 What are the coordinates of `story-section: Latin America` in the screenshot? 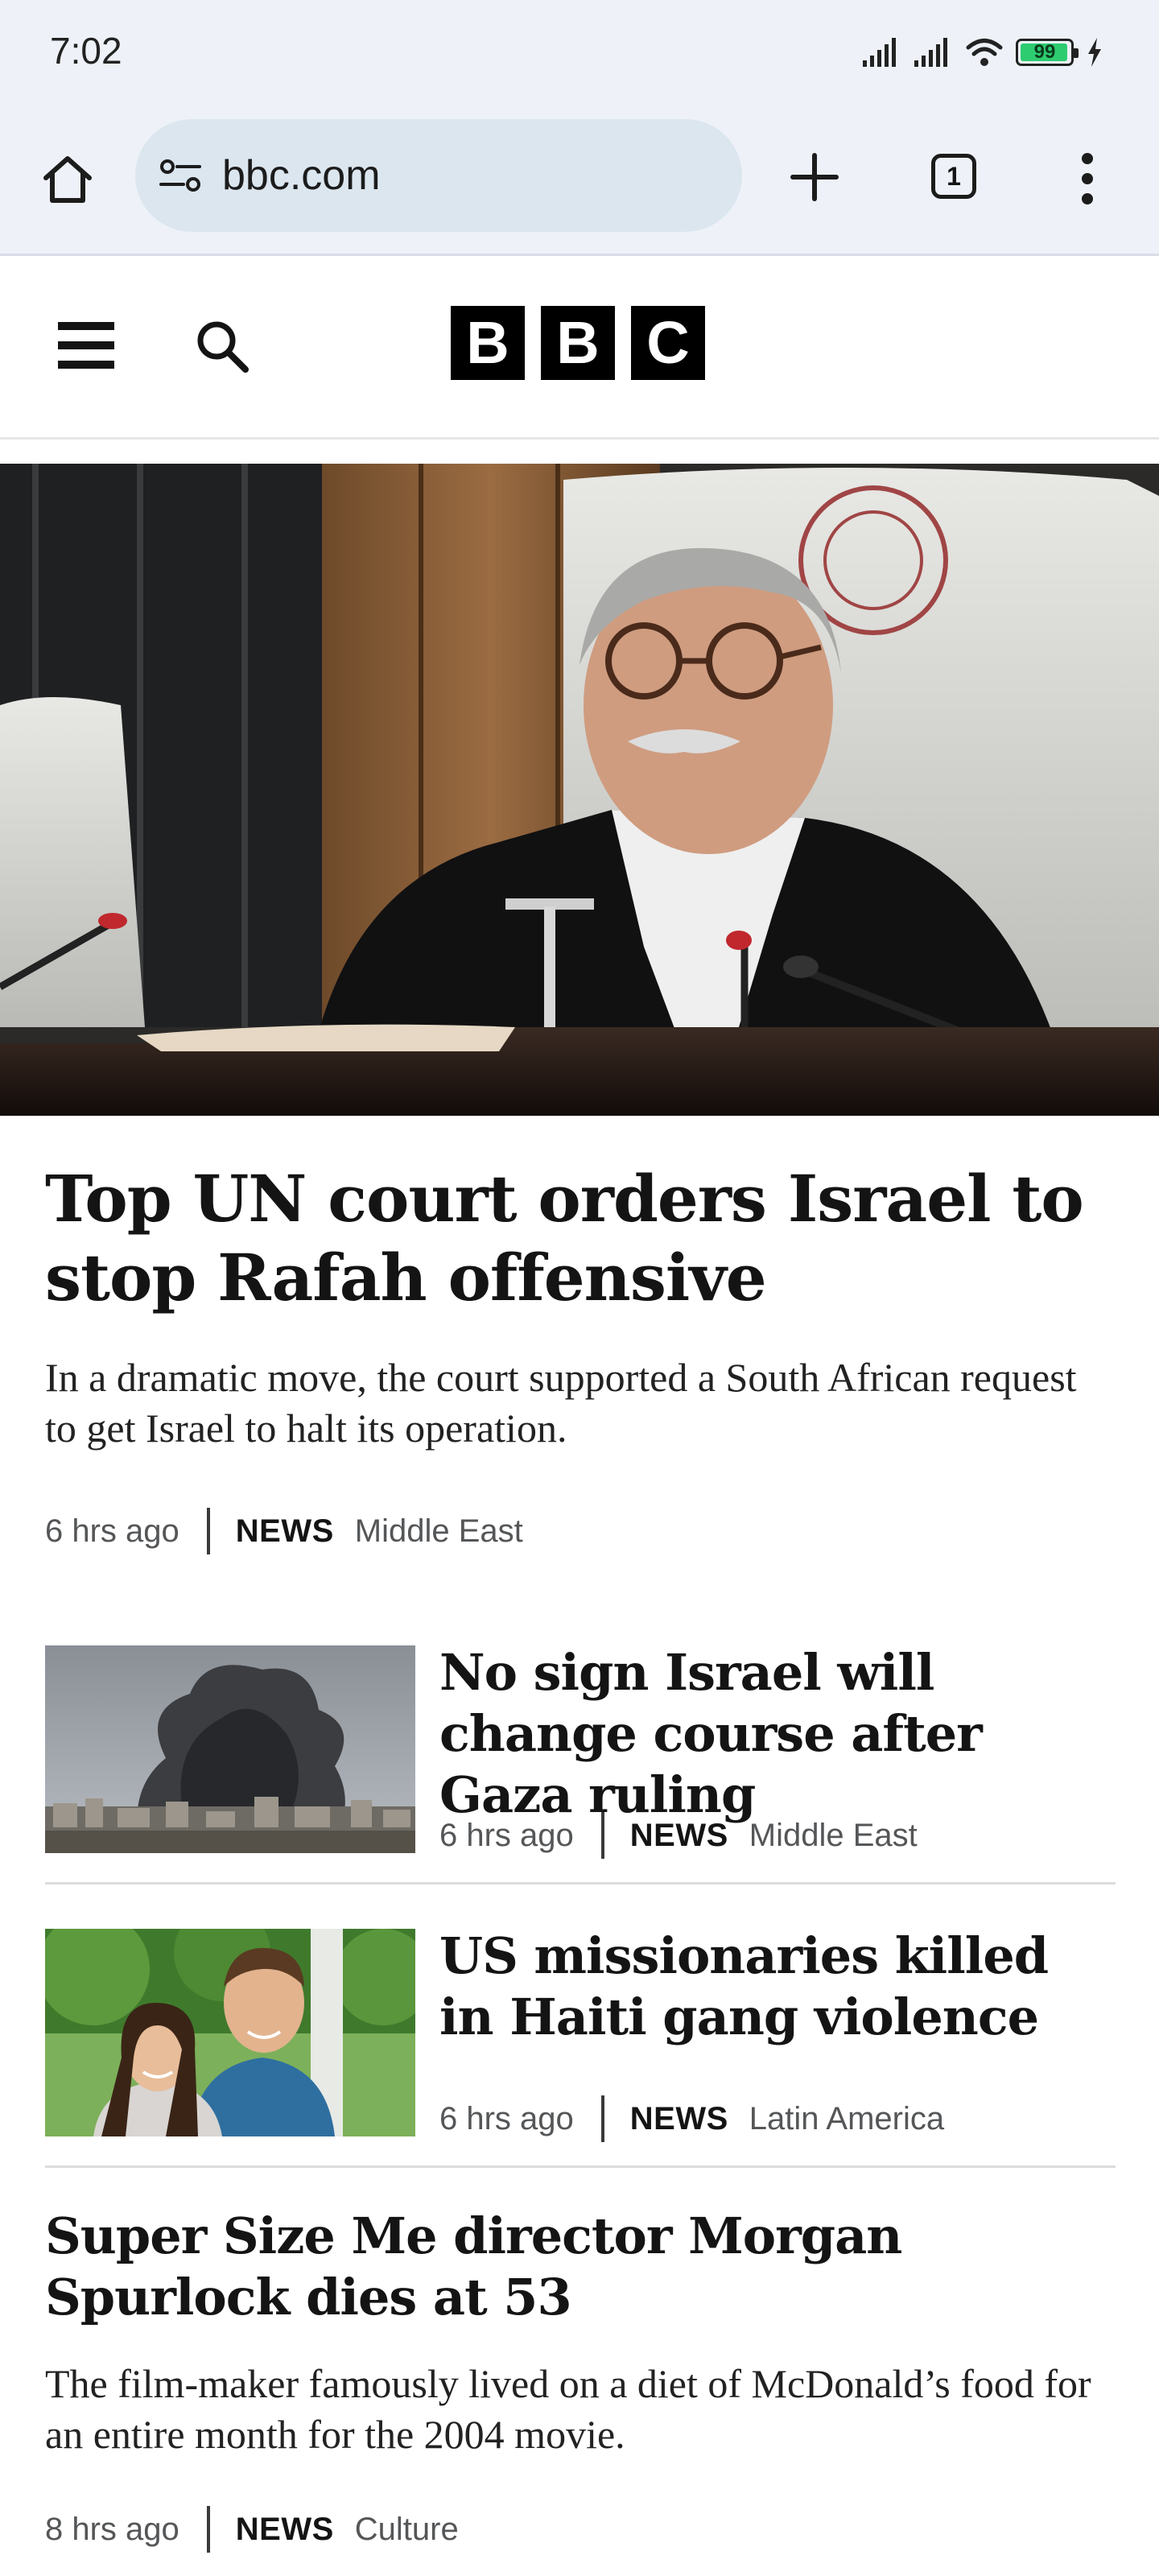 It's located at (846, 2119).